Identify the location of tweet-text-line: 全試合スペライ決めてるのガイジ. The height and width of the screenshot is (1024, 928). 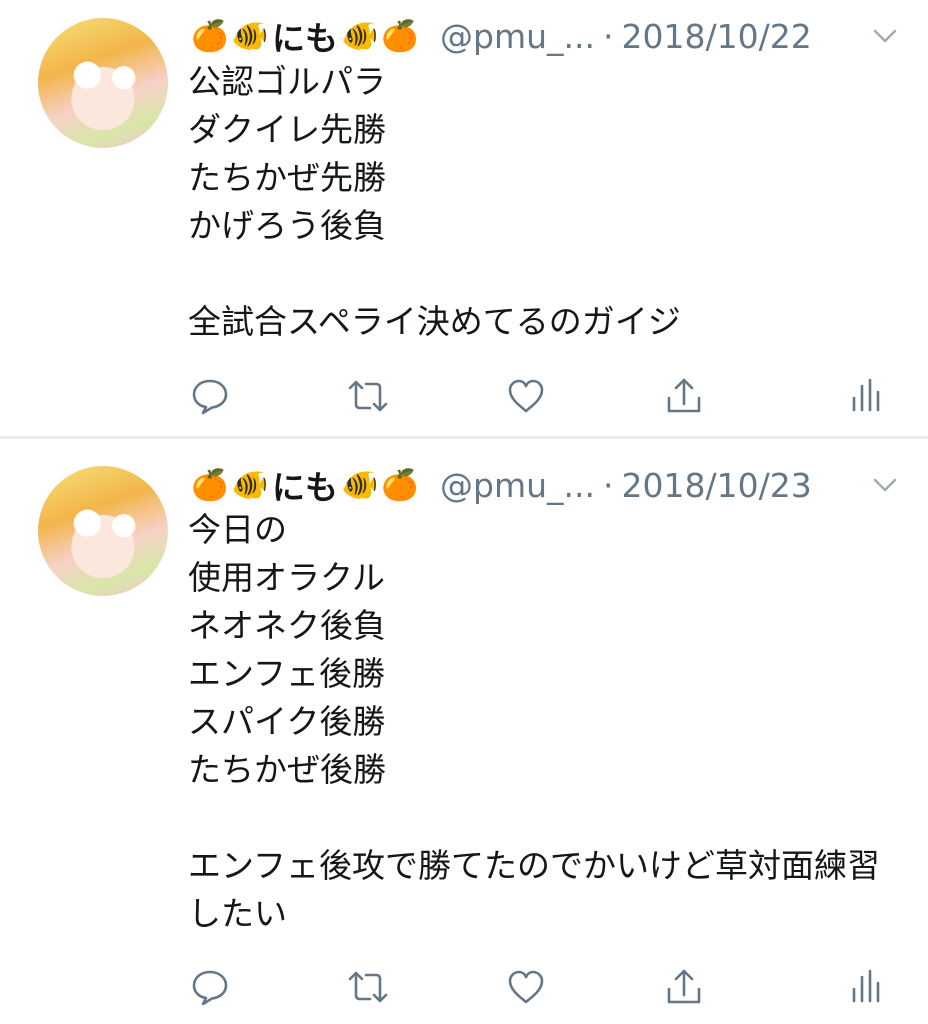
(434, 321).